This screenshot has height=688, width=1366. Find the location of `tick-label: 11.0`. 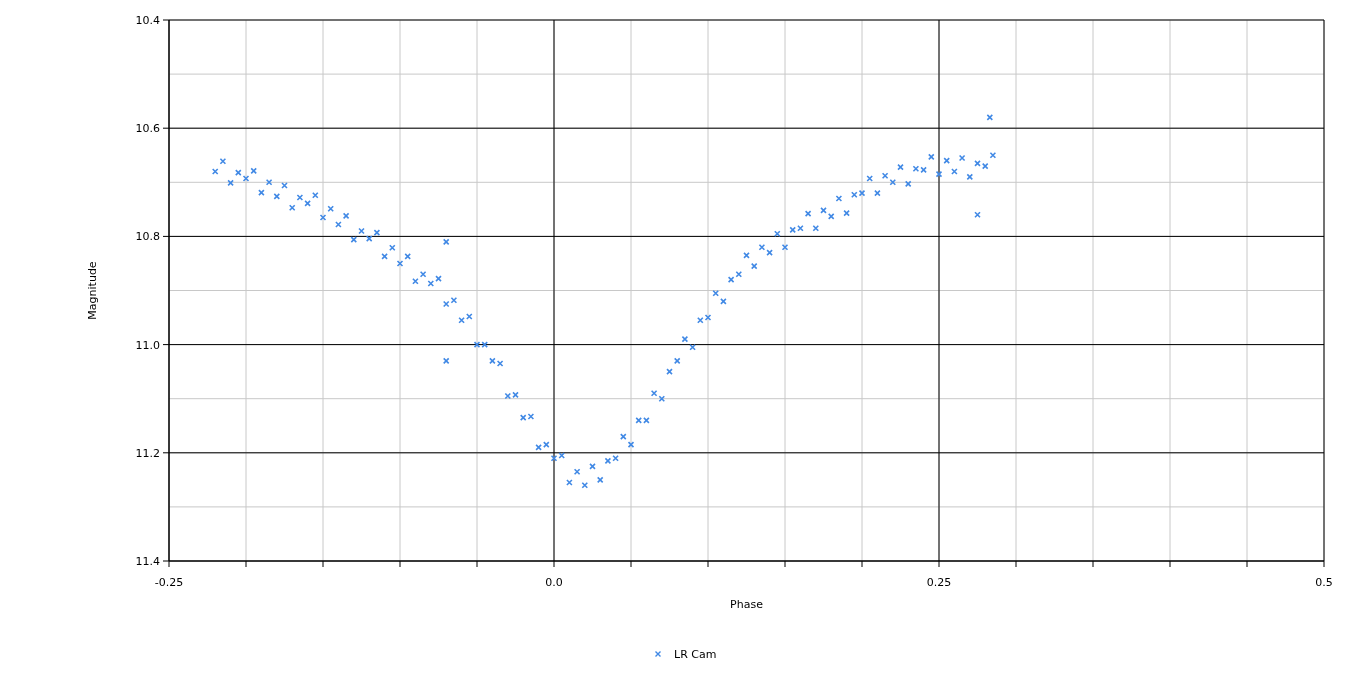

tick-label: 11.0 is located at coordinates (147, 345).